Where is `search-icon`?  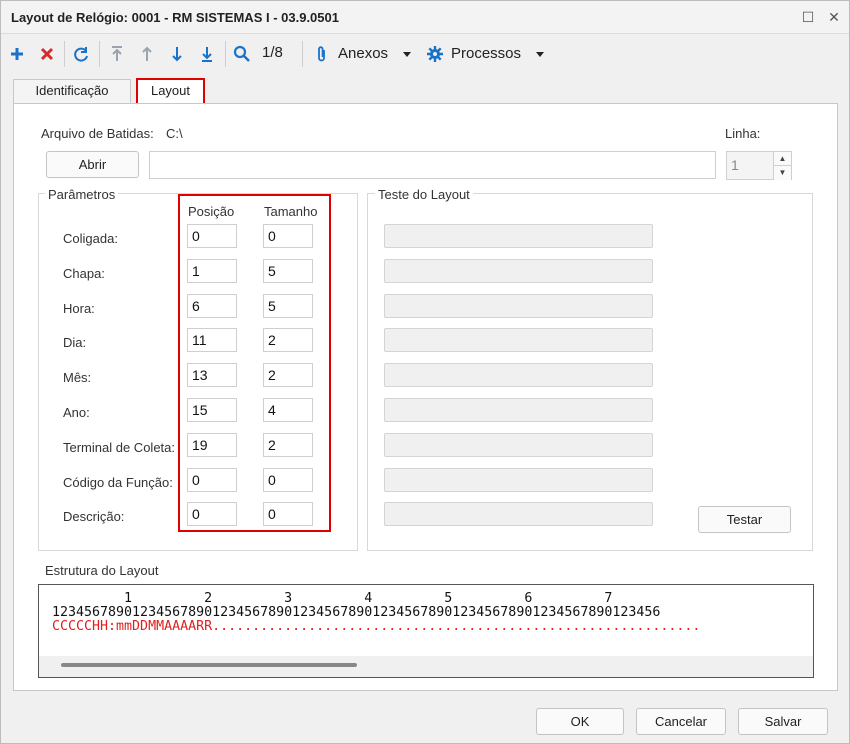
search-icon is located at coordinates (241, 53).